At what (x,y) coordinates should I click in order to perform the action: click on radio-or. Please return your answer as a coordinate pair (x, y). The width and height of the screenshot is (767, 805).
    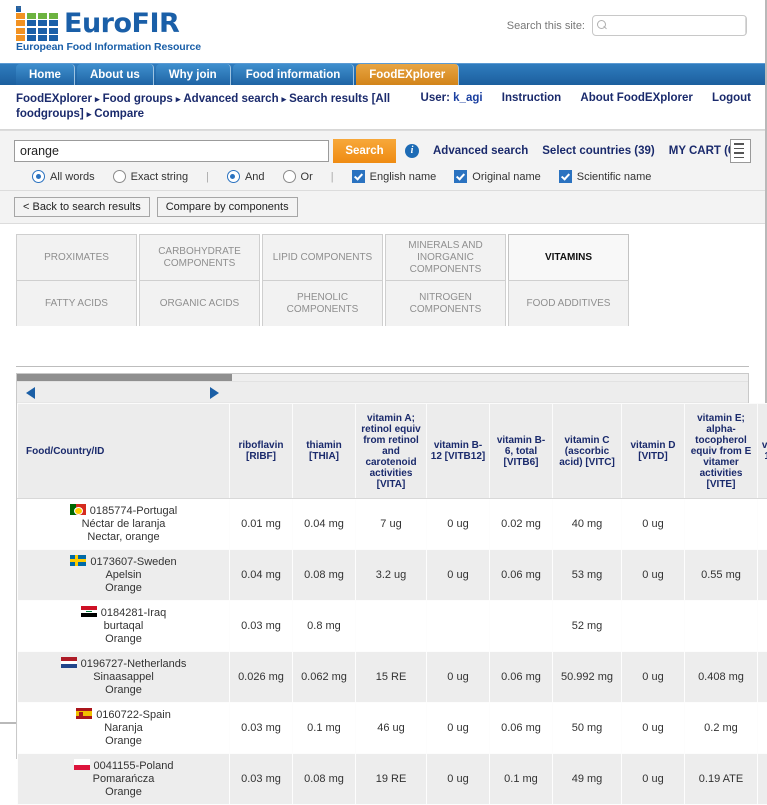
    Looking at the image, I should click on (289, 176).